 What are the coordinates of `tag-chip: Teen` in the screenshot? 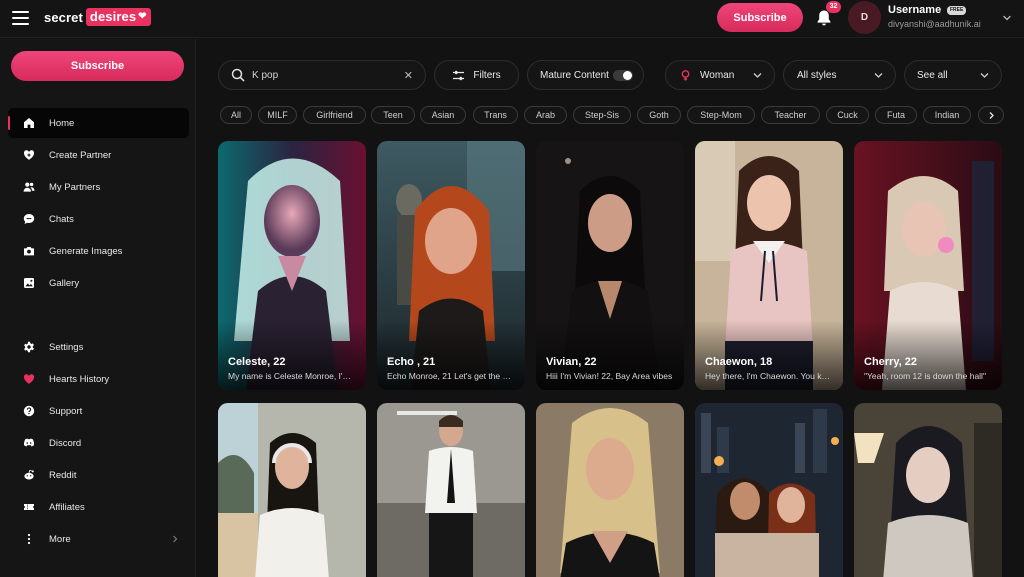 It's located at (393, 115).